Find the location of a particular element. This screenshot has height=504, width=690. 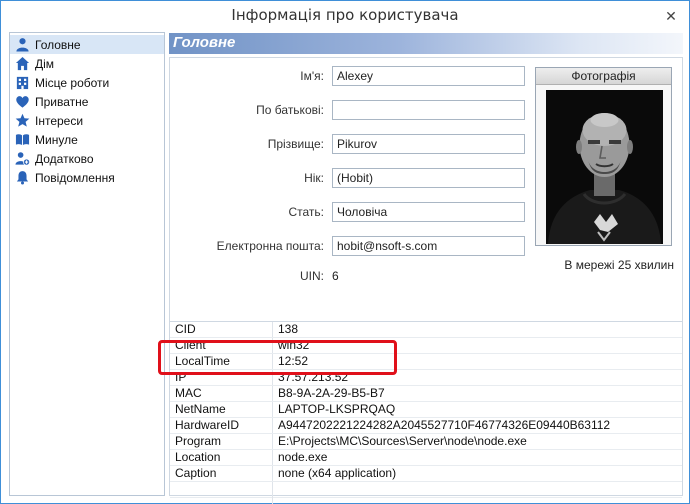

row-key: HardwareID is located at coordinates (221, 425).